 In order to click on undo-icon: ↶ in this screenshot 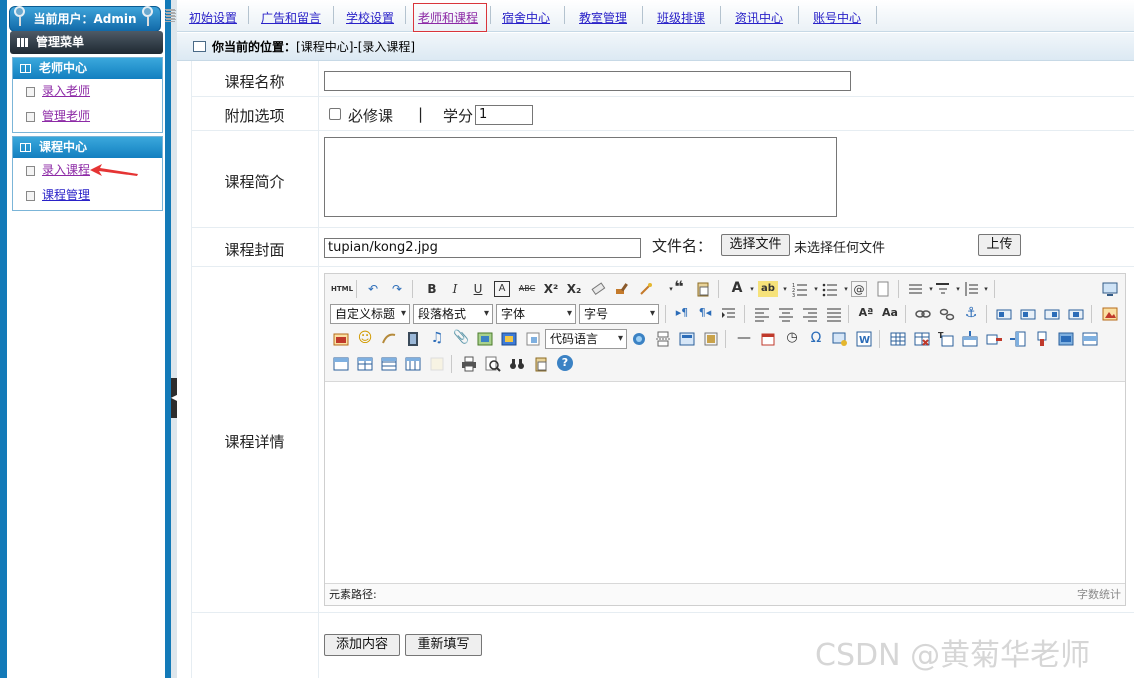, I will do `click(373, 289)`.